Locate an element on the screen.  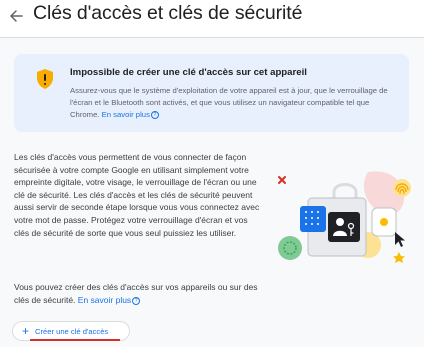
create-passkey-label: Créer une clé d'accès is located at coordinates (72, 331).